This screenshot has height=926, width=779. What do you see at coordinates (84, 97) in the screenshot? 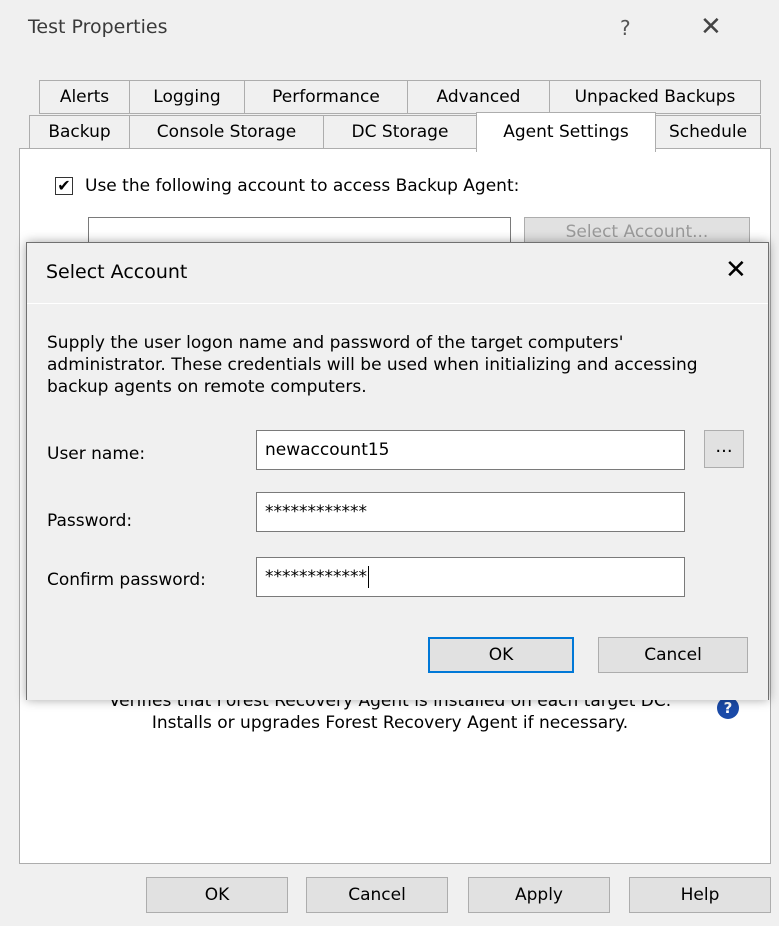
I see `tab-alerts: Alerts` at bounding box center [84, 97].